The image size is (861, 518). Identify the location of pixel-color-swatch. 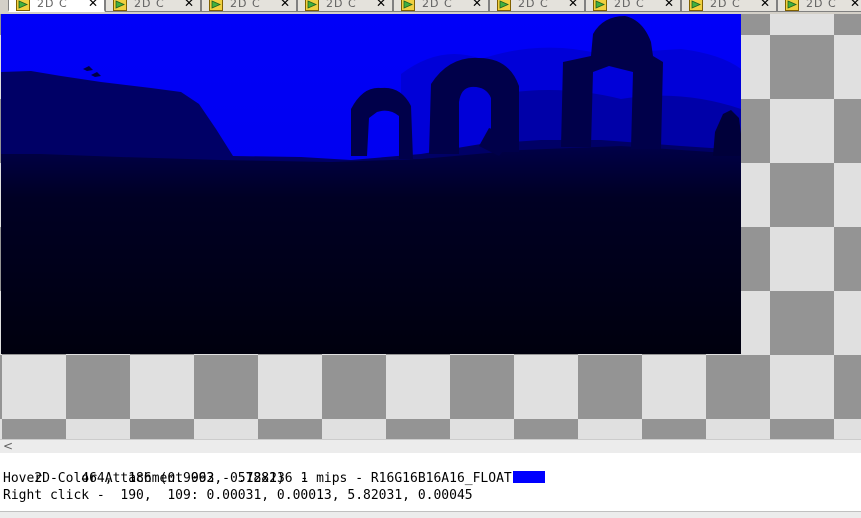
(528, 477).